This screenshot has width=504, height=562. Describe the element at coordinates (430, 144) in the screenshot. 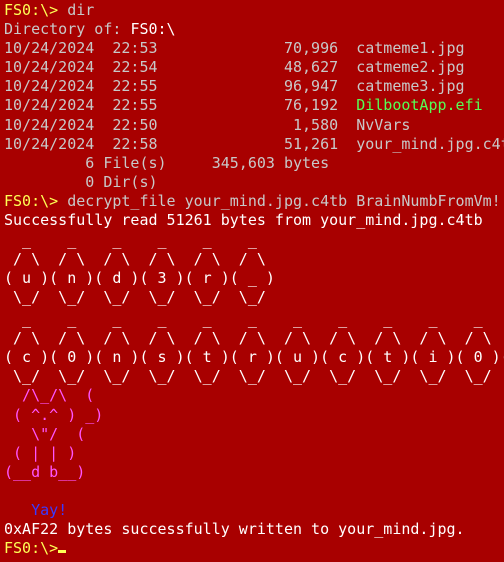

I see `file-name: your_mind.jpg.c4tb` at that location.